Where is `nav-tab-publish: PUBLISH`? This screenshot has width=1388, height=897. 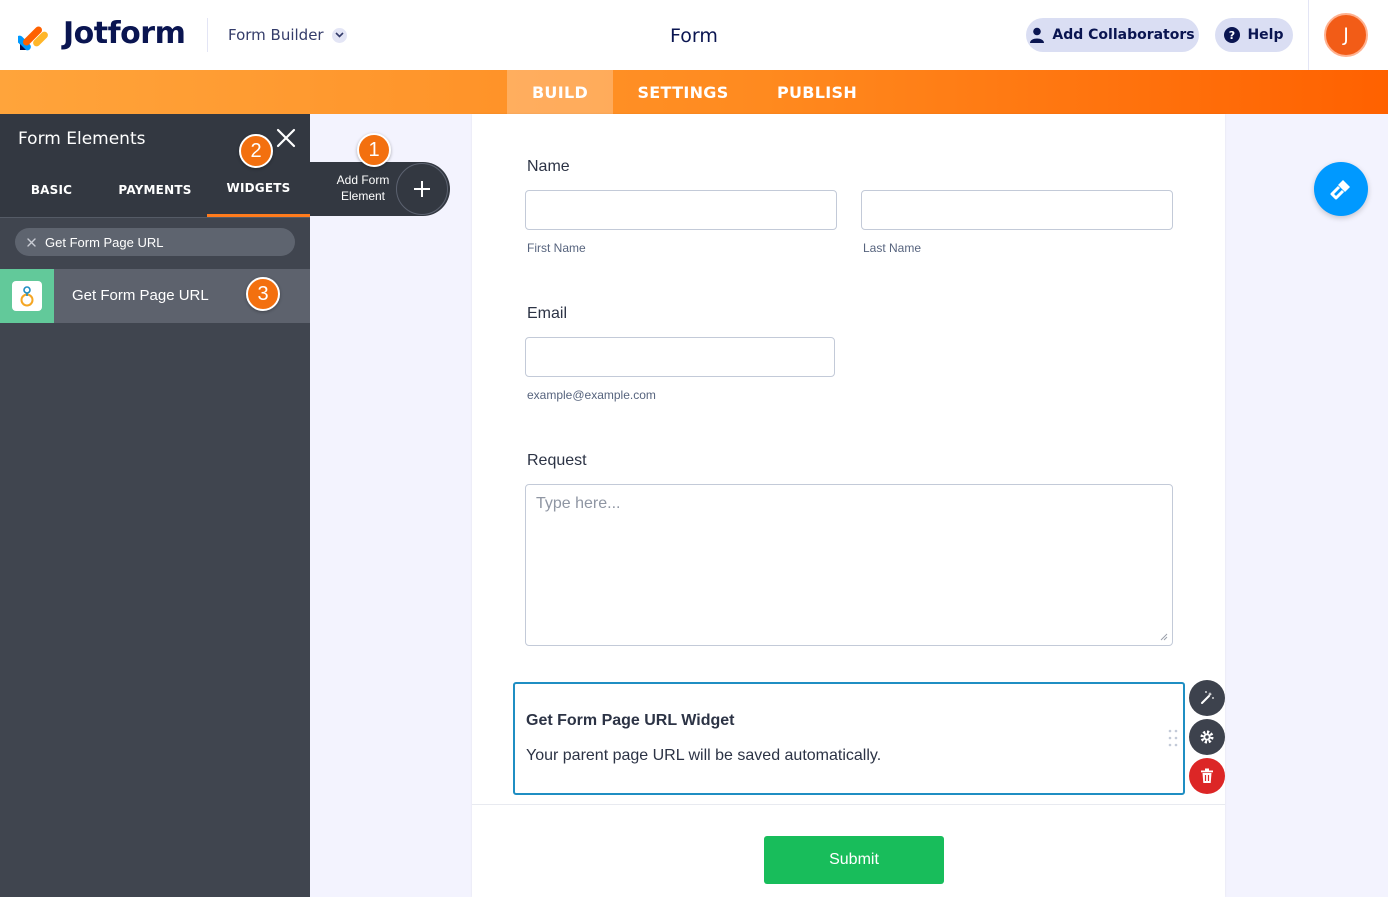
nav-tab-publish: PUBLISH is located at coordinates (817, 92).